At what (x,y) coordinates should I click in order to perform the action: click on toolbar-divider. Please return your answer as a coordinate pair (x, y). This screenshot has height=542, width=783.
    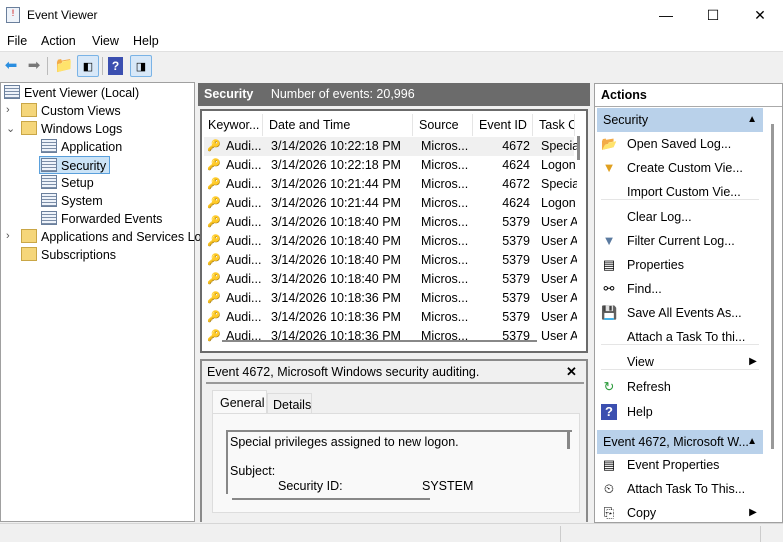
    Looking at the image, I should click on (47, 66).